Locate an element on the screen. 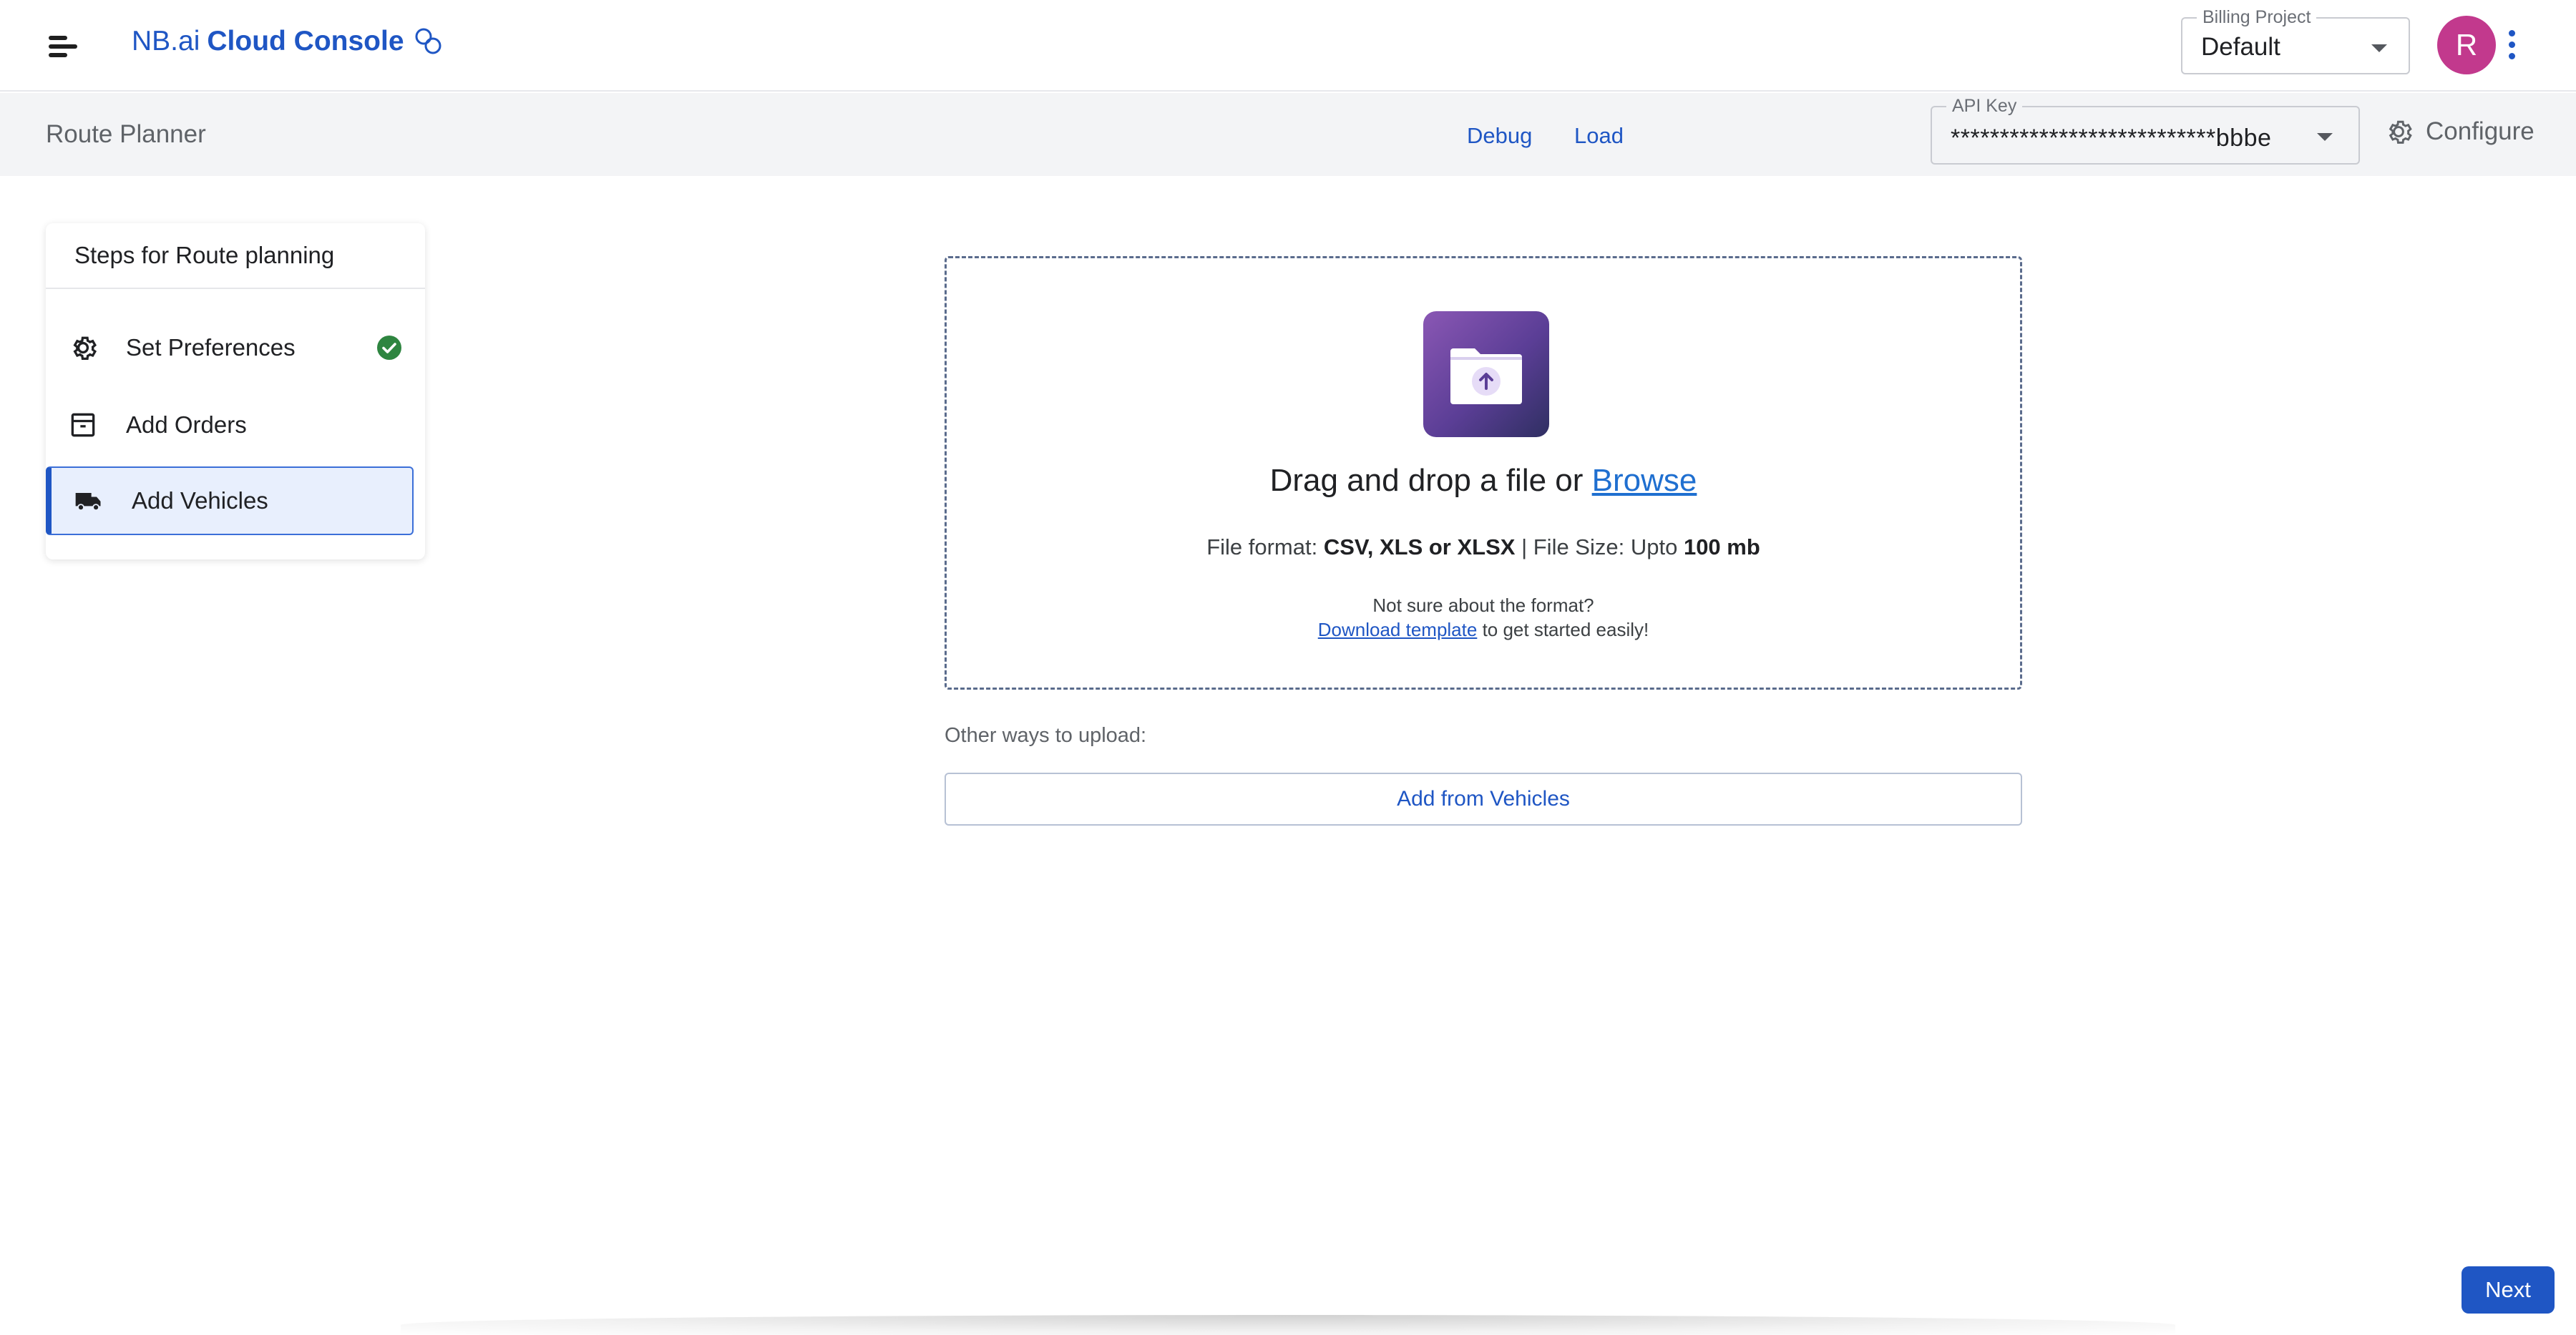  download-template-link: Download template is located at coordinates (1398, 629).